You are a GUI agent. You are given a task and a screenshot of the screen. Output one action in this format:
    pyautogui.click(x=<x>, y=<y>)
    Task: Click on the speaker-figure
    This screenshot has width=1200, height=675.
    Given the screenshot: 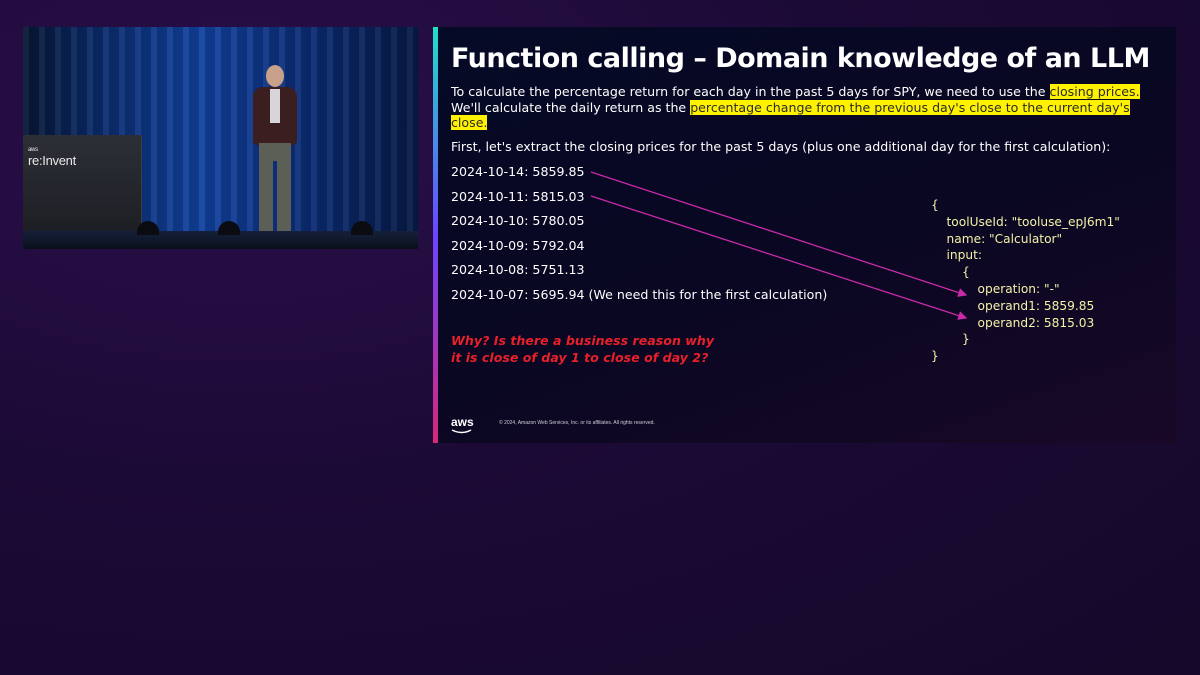 What is the action you would take?
    pyautogui.click(x=275, y=155)
    